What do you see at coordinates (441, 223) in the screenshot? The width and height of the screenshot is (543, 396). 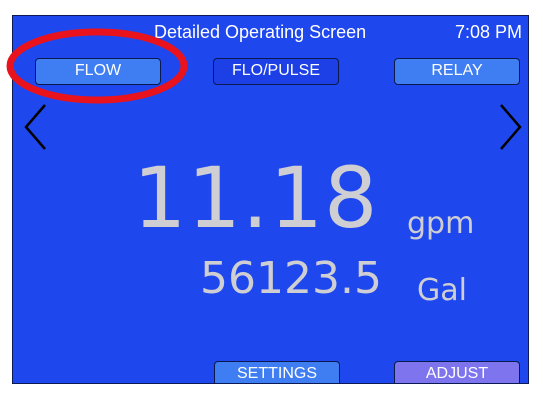 I see `flow-rate-unit: gpm` at bounding box center [441, 223].